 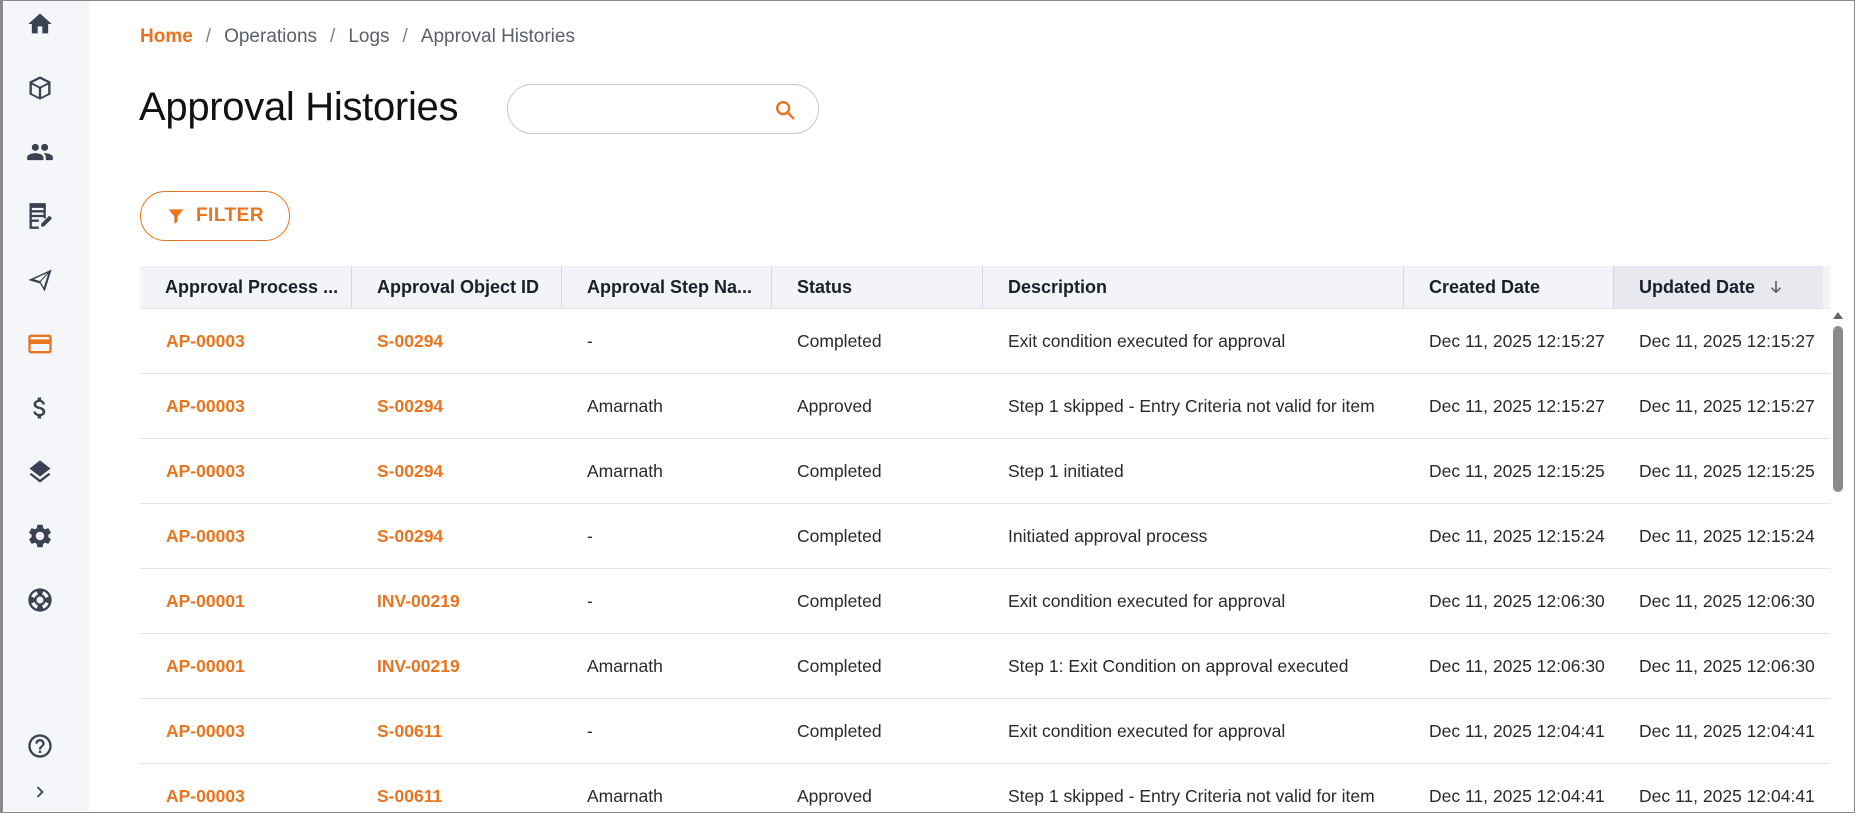 I want to click on help-icon, so click(x=40, y=746).